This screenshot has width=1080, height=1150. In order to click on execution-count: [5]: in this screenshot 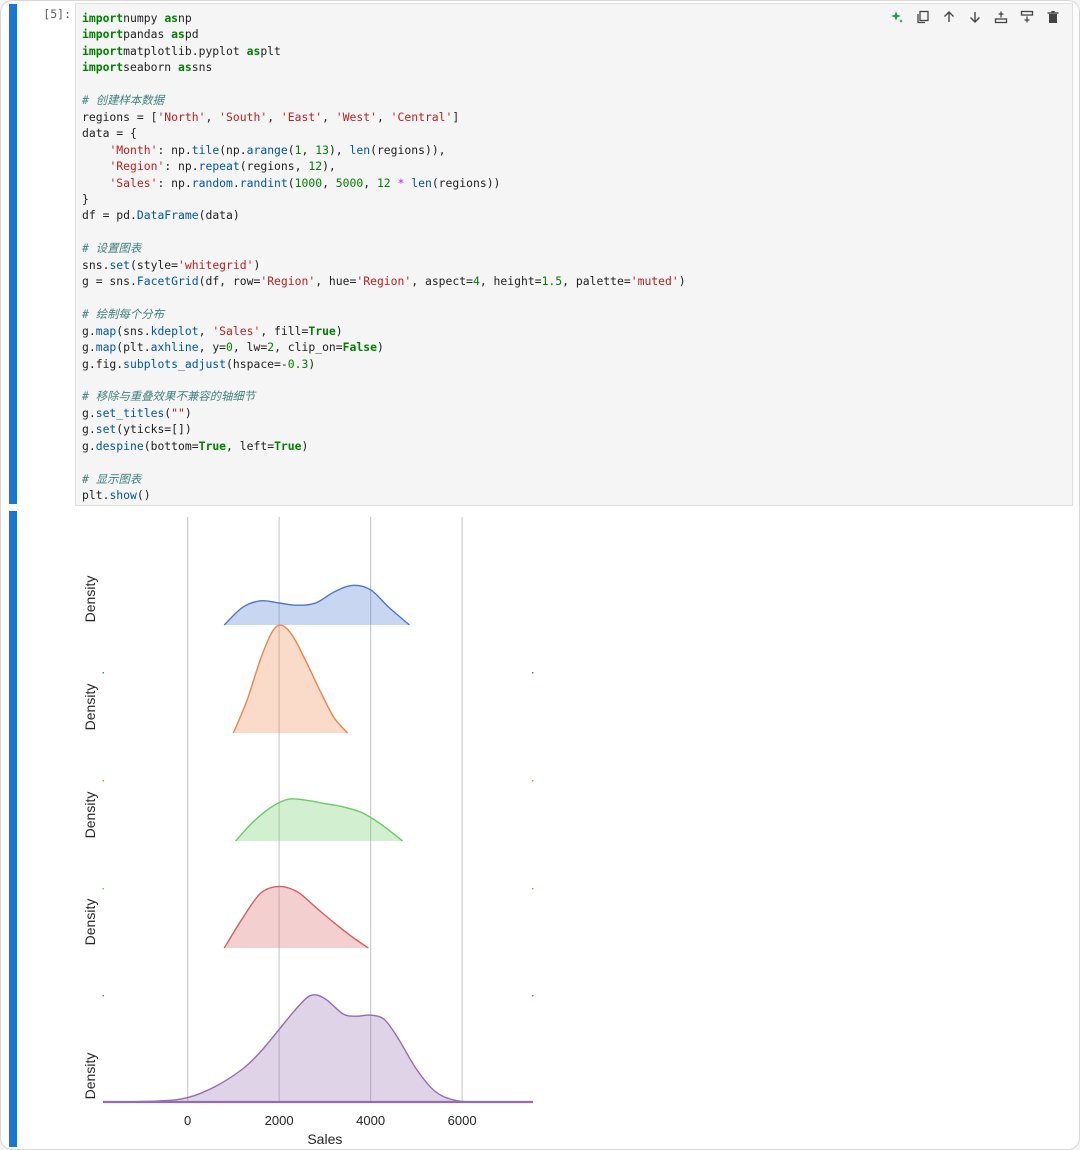, I will do `click(57, 14)`.